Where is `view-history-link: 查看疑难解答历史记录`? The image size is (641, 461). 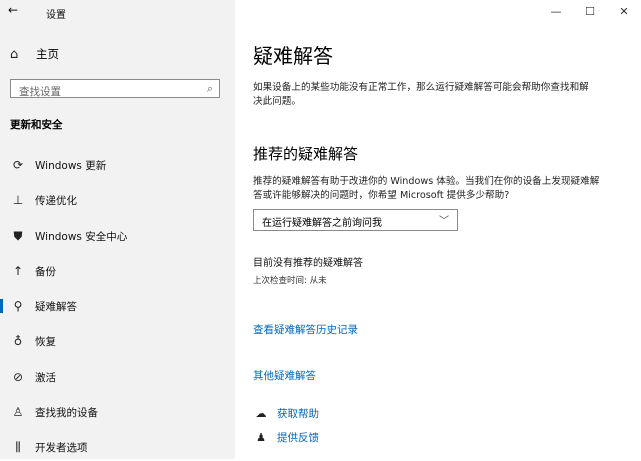
view-history-link: 查看疑难解答历史记录 is located at coordinates (305, 329).